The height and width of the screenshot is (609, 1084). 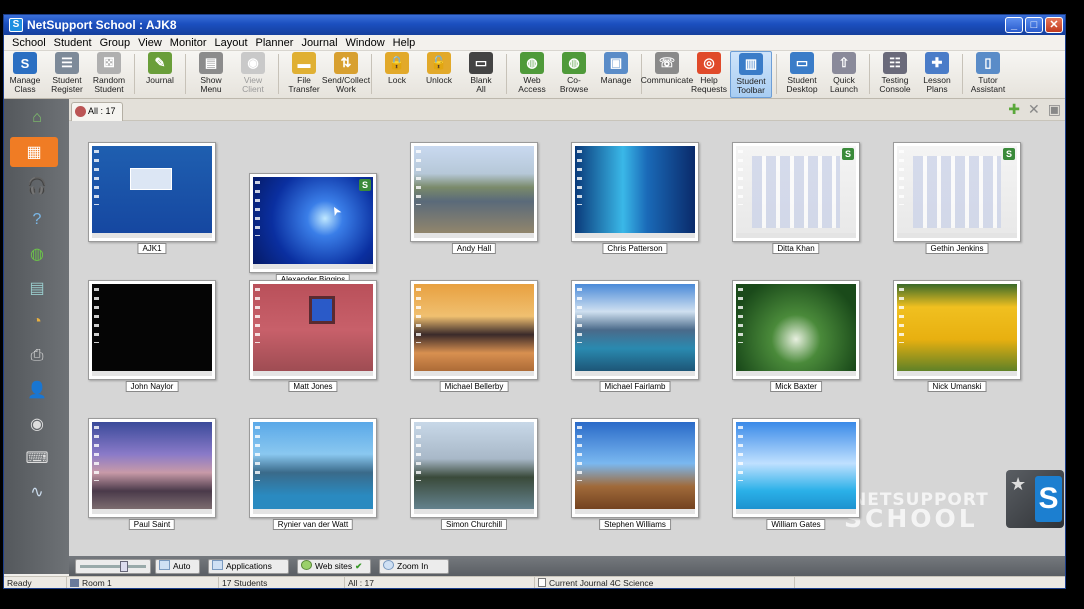 I want to click on sidebar-thumbnail-view-icon: ▦, so click(x=34, y=152).